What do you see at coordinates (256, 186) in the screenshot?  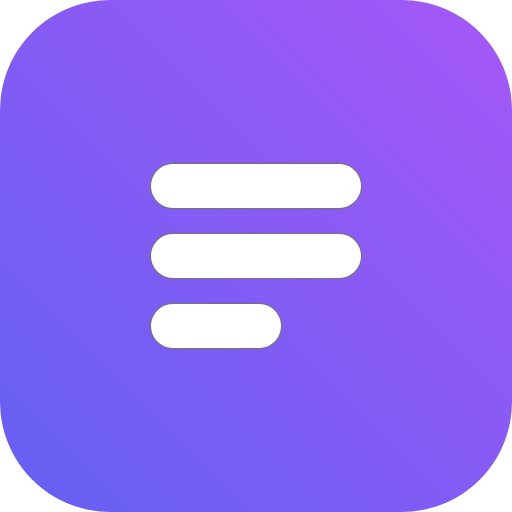 I see `menu-line-top` at bounding box center [256, 186].